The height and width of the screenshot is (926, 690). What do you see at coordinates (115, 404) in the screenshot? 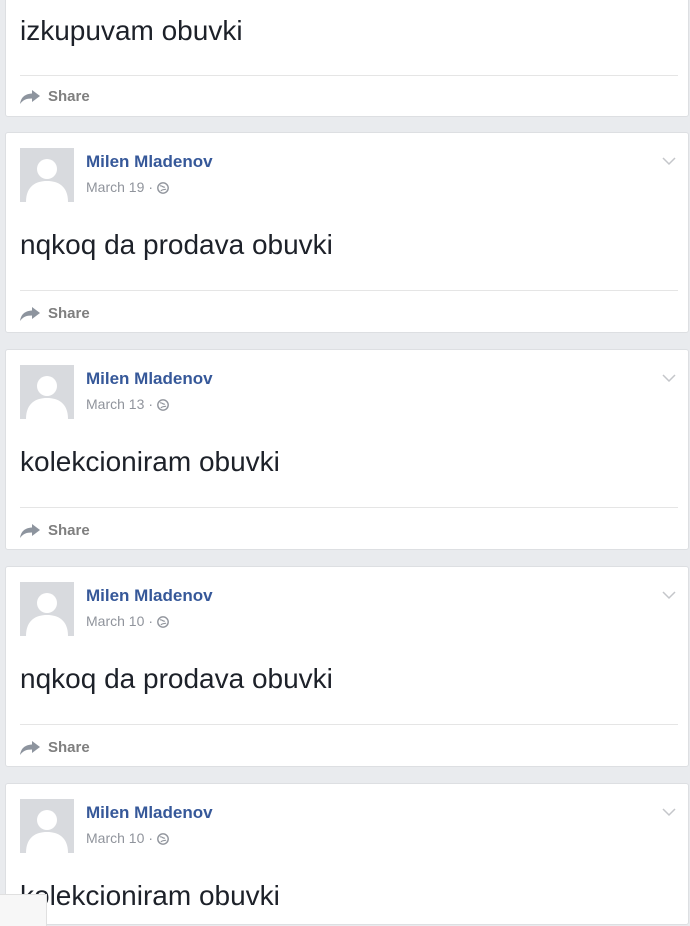
I see `post-date: March 13` at bounding box center [115, 404].